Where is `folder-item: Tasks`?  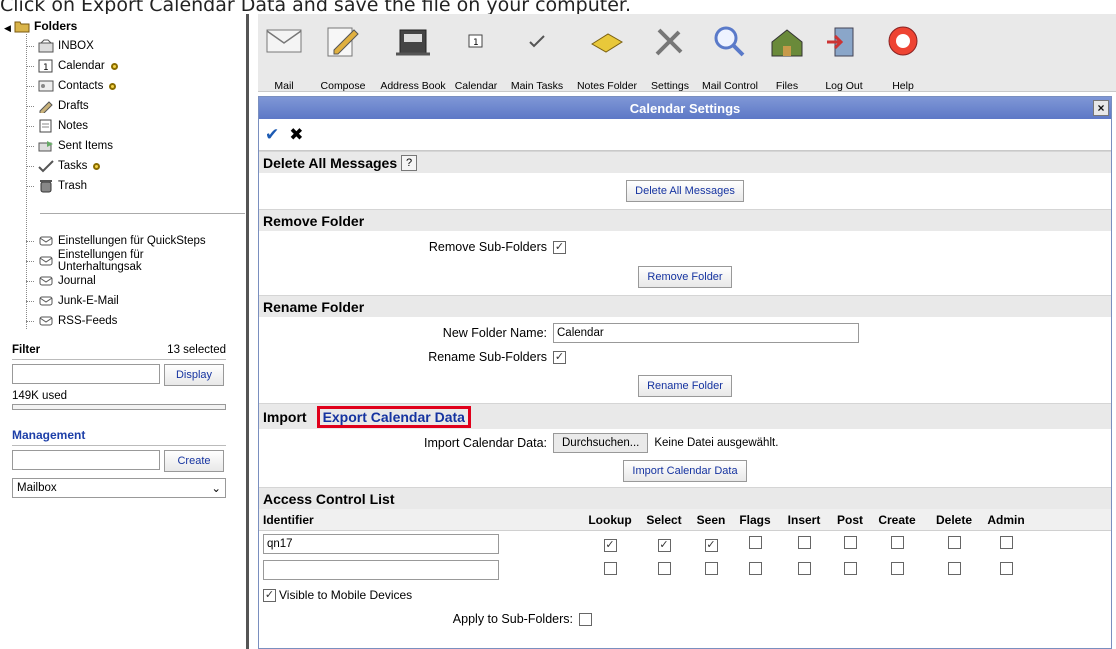
folder-item: Tasks is located at coordinates (63, 166).